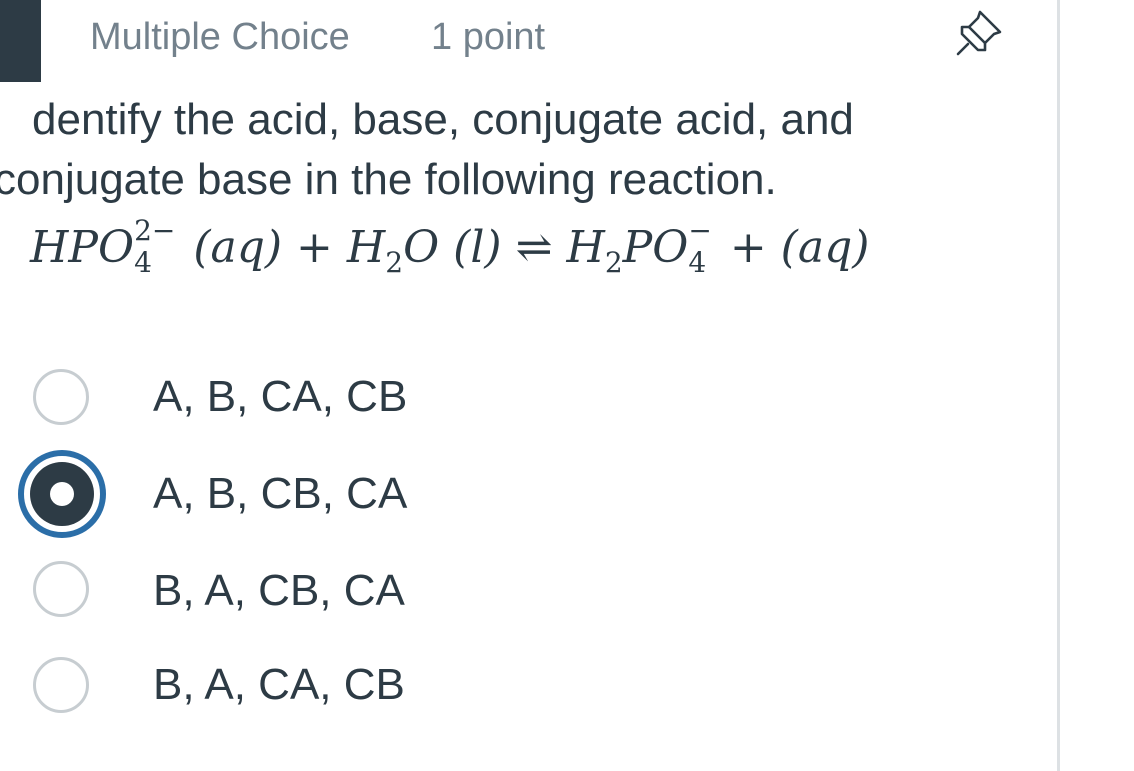  I want to click on radio-selected-ring, so click(62, 494).